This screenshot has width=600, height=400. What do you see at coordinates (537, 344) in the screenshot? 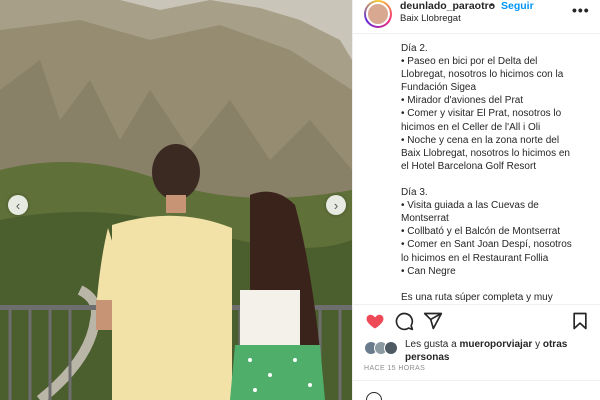
I see `likes-middle: y` at bounding box center [537, 344].